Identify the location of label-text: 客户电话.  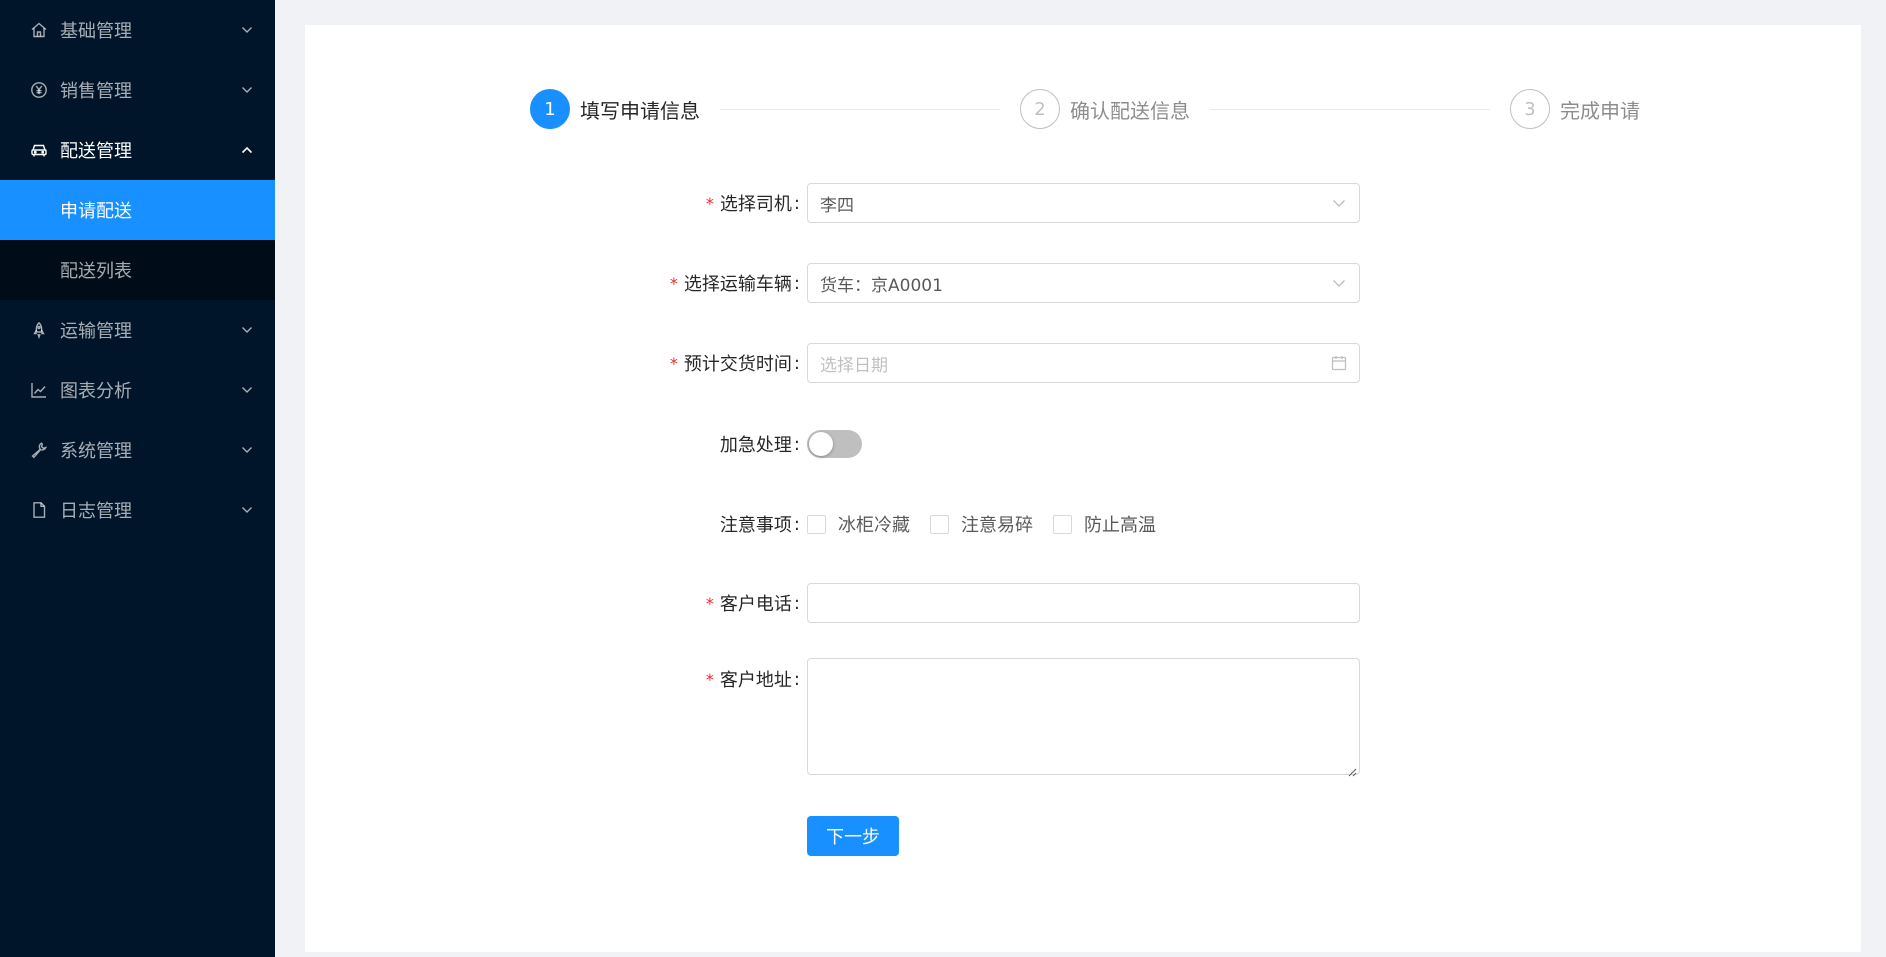
(755, 604).